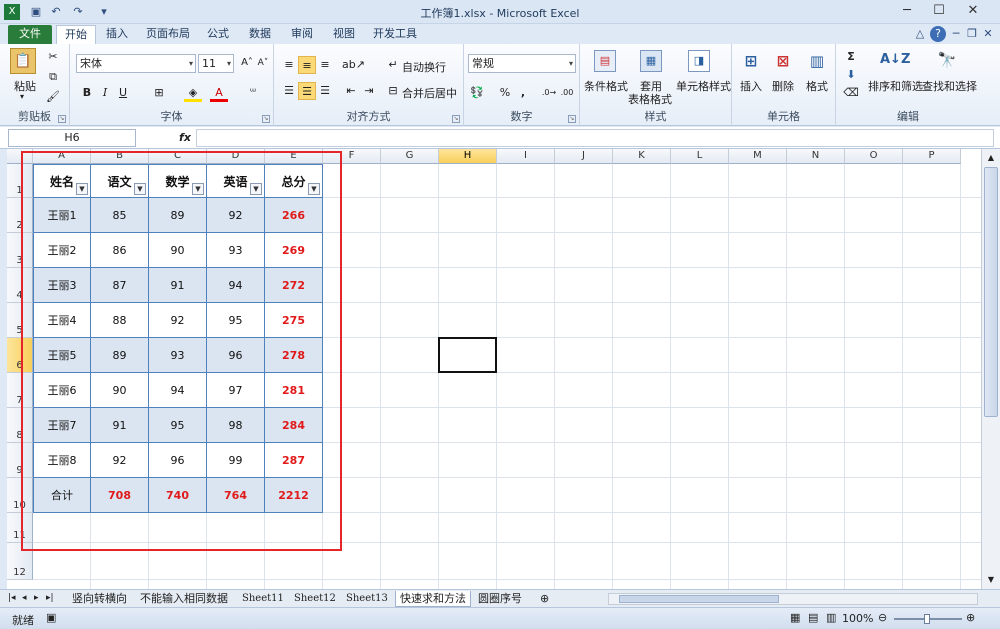  Describe the element at coordinates (991, 580) in the screenshot. I see `scroll-down-icon: ▼` at that location.